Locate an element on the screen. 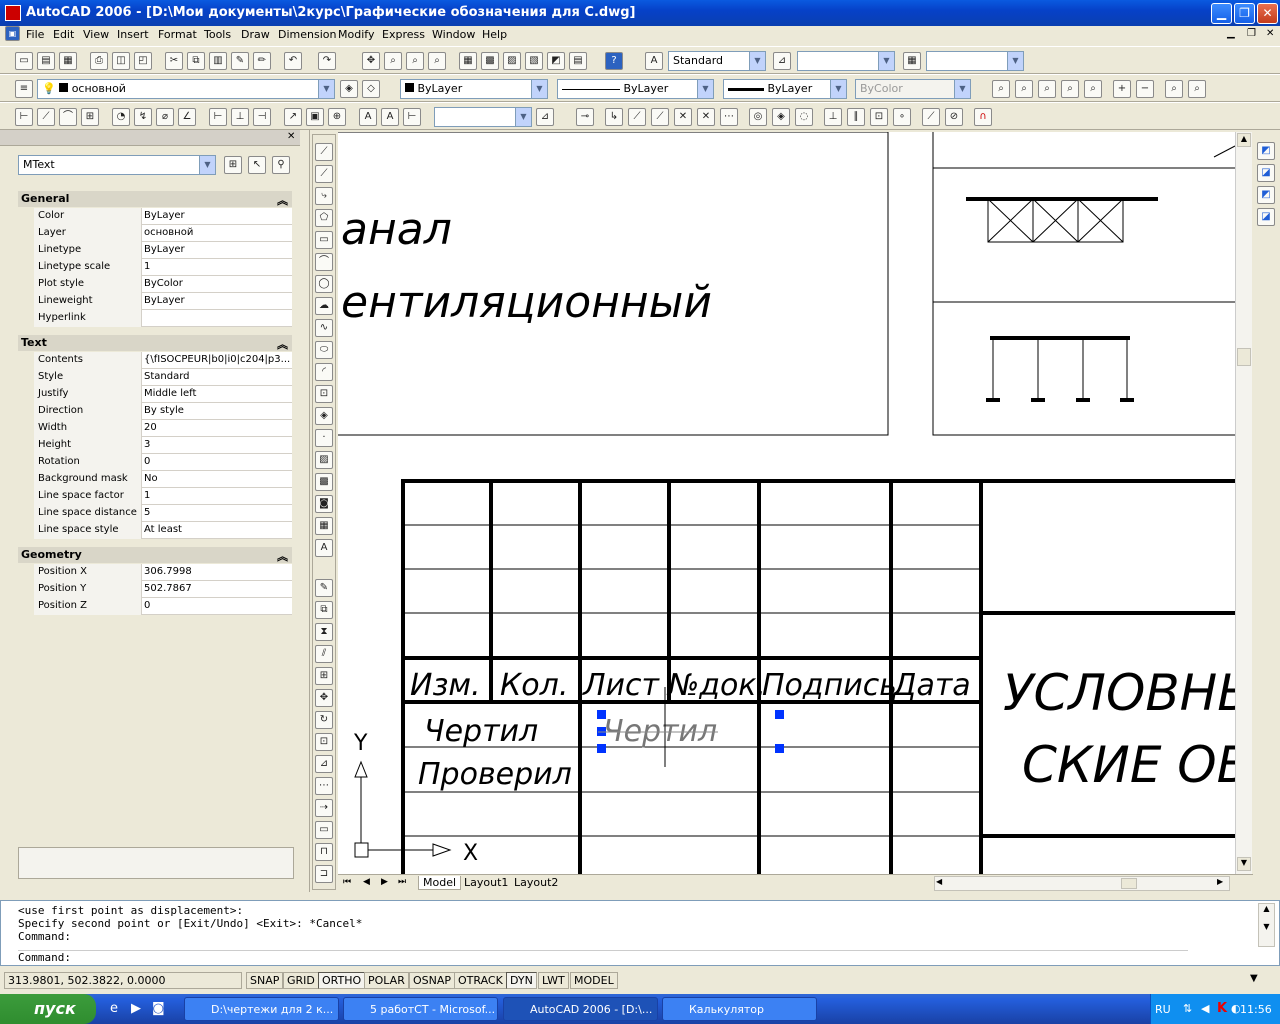 The width and height of the screenshot is (1280, 1024). property-row: Line space distance 5 is located at coordinates (163, 513).